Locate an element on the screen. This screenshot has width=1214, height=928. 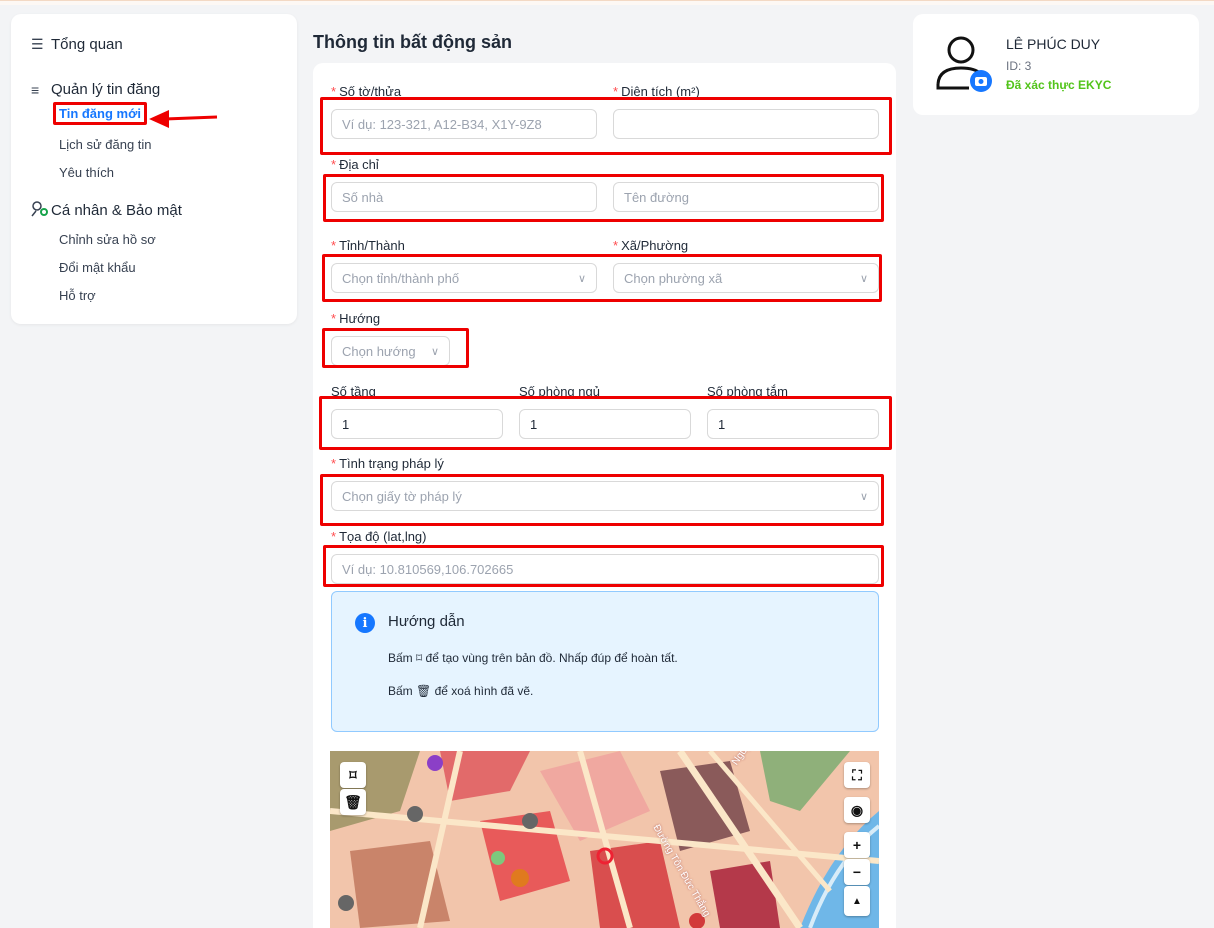
nav-overview-label: Tổng quan is located at coordinates (87, 44).